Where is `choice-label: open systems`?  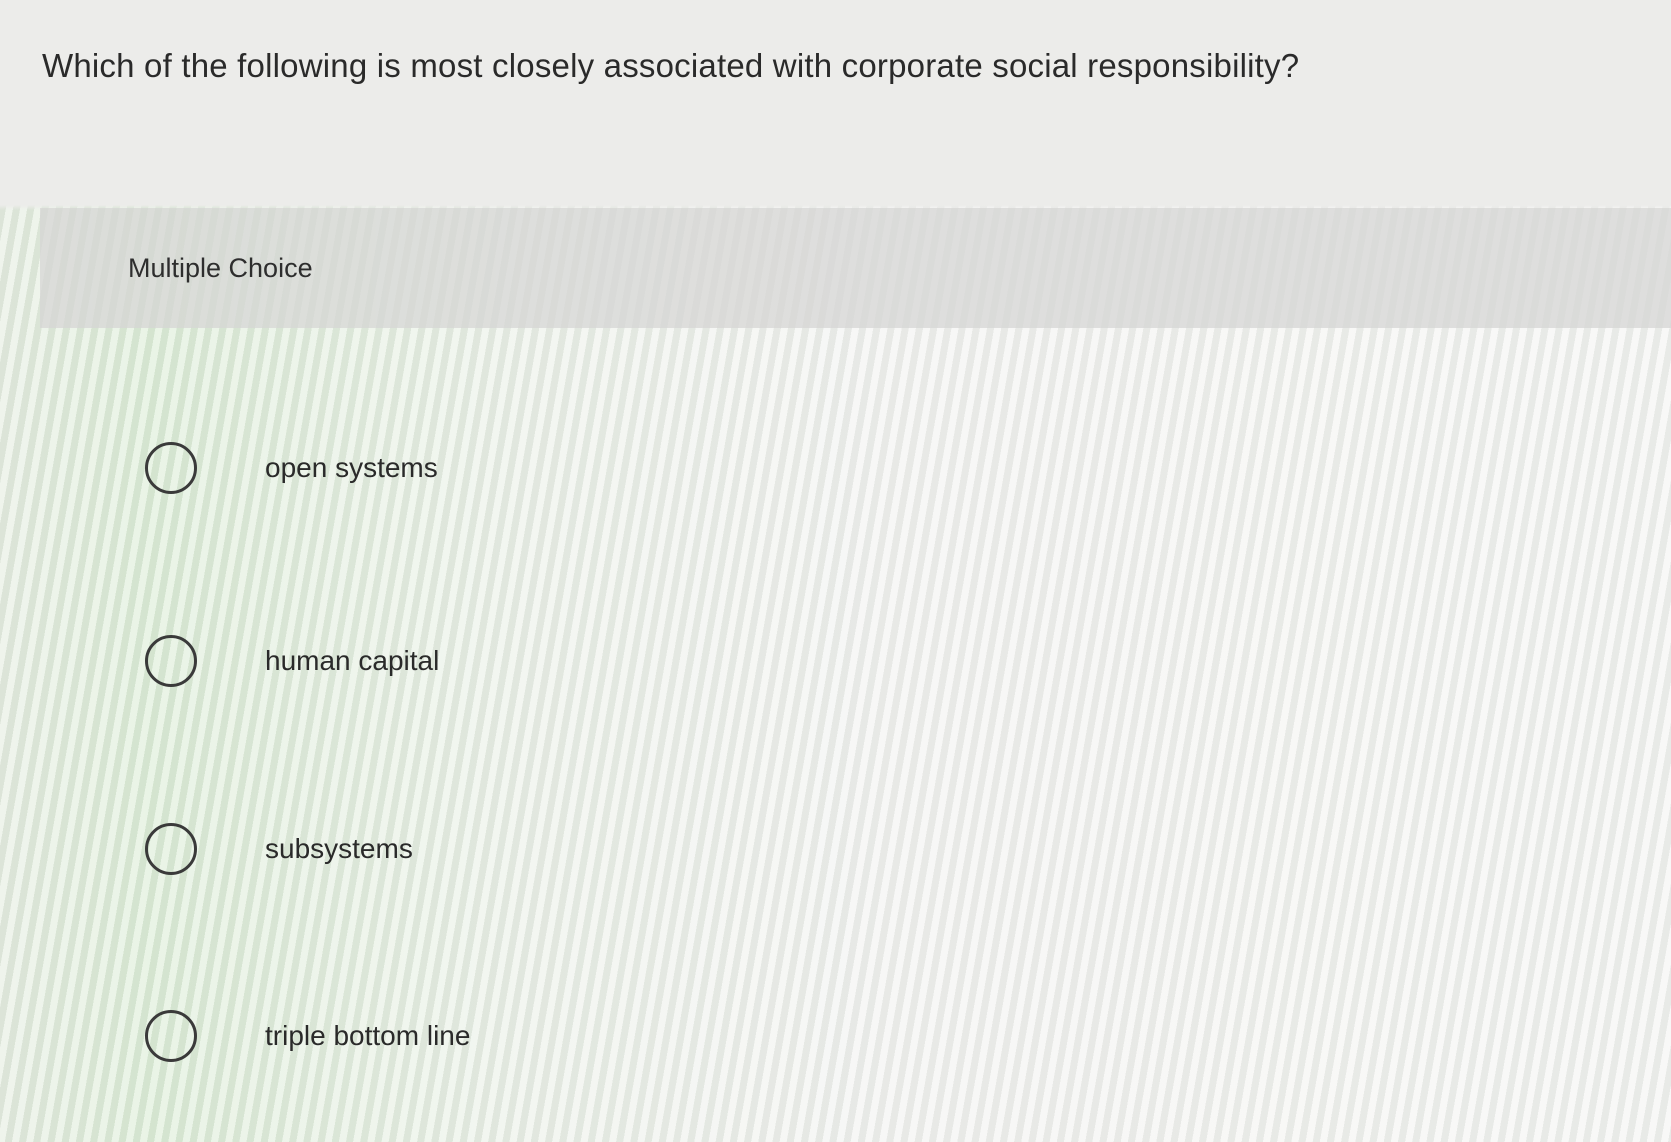
choice-label: open systems is located at coordinates (351, 467).